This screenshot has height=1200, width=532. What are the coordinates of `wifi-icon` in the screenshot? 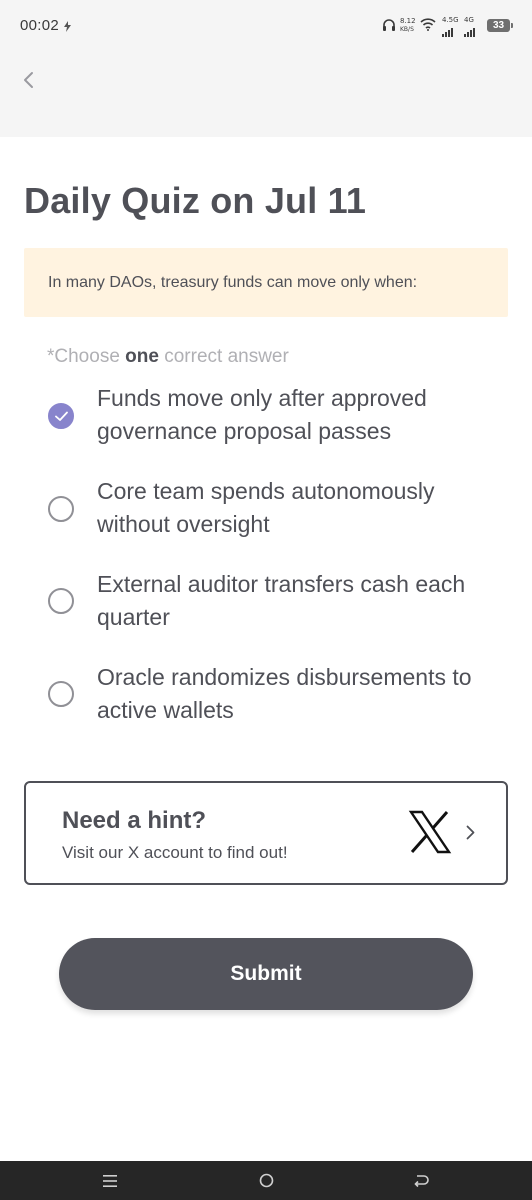 It's located at (428, 27).